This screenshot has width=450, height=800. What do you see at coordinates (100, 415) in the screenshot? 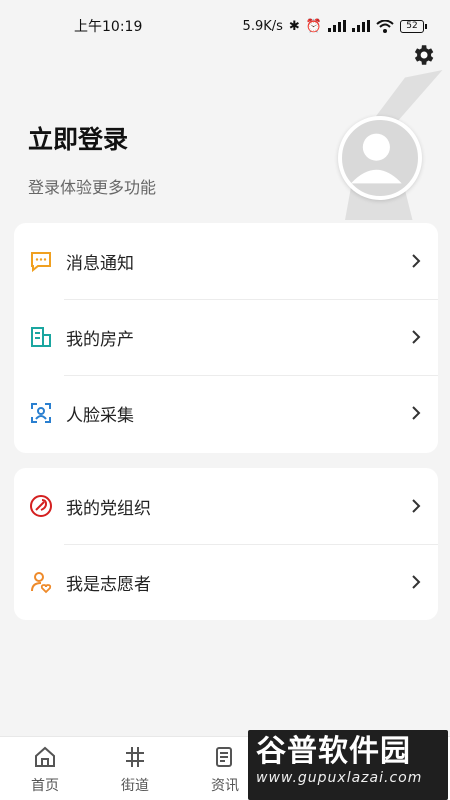
I see `menu-label: 人脸采集` at bounding box center [100, 415].